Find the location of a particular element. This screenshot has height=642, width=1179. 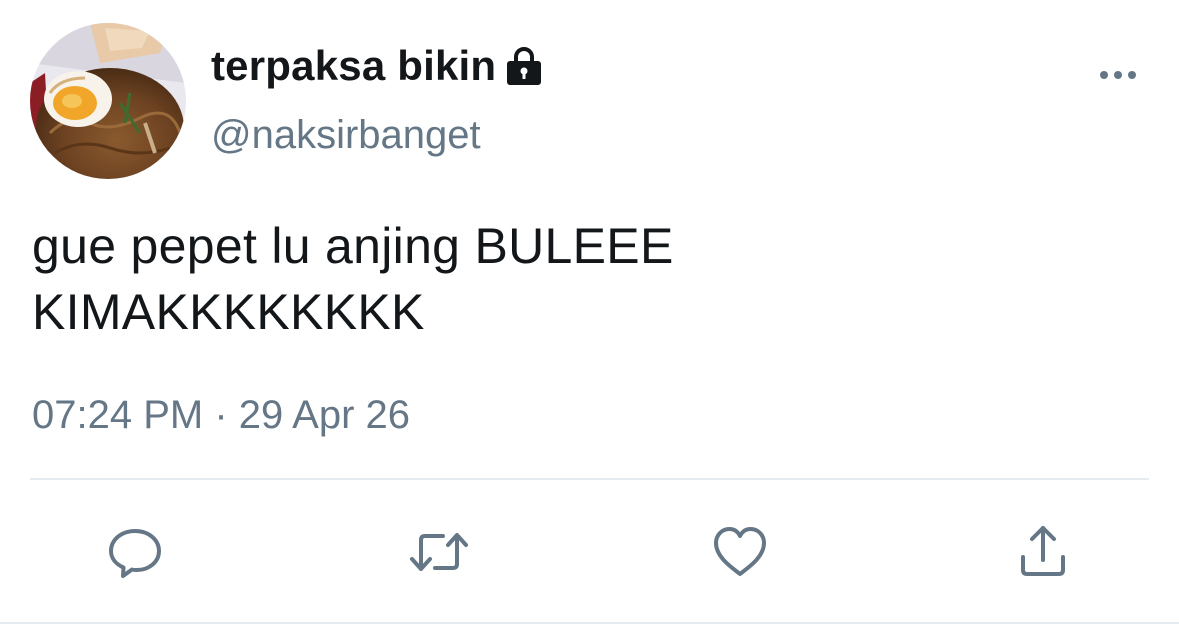

share-button is located at coordinates (1043, 552).